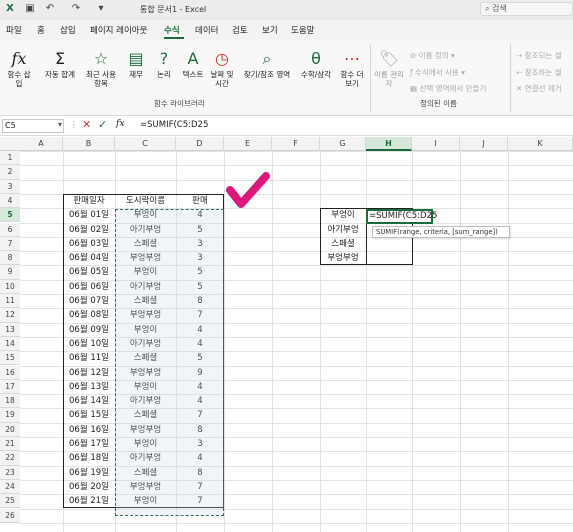 This screenshot has height=532, width=573. I want to click on row-header-8: 8, so click(10, 258).